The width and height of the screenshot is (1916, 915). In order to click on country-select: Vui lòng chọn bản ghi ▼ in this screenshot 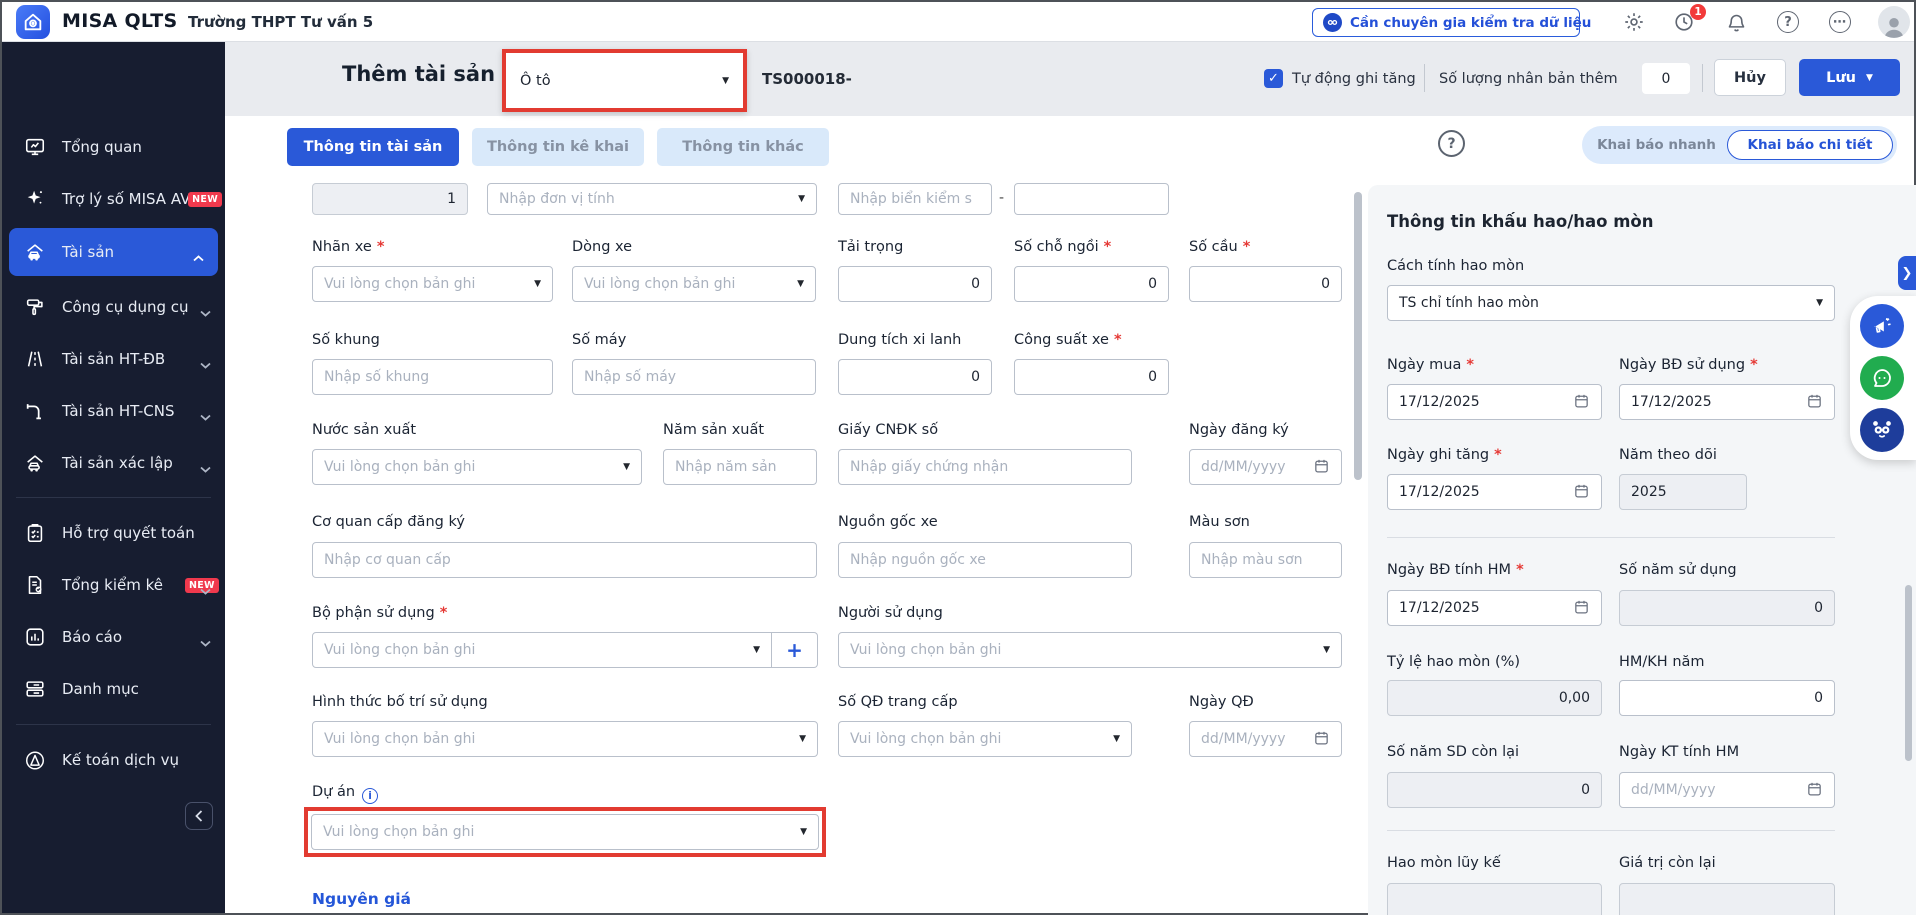, I will do `click(477, 467)`.